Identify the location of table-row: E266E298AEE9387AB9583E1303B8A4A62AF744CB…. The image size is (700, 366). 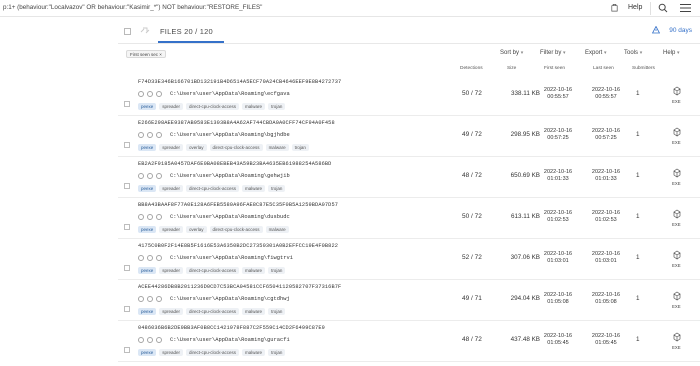
(409, 137).